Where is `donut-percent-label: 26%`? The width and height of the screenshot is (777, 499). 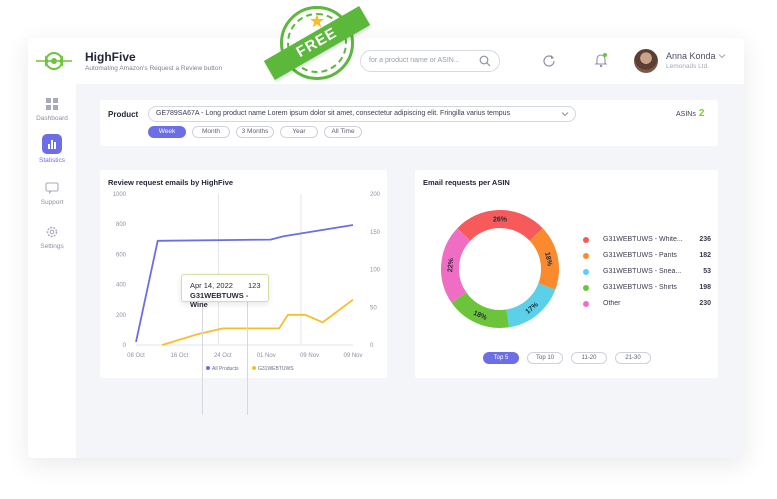 donut-percent-label: 26% is located at coordinates (500, 220).